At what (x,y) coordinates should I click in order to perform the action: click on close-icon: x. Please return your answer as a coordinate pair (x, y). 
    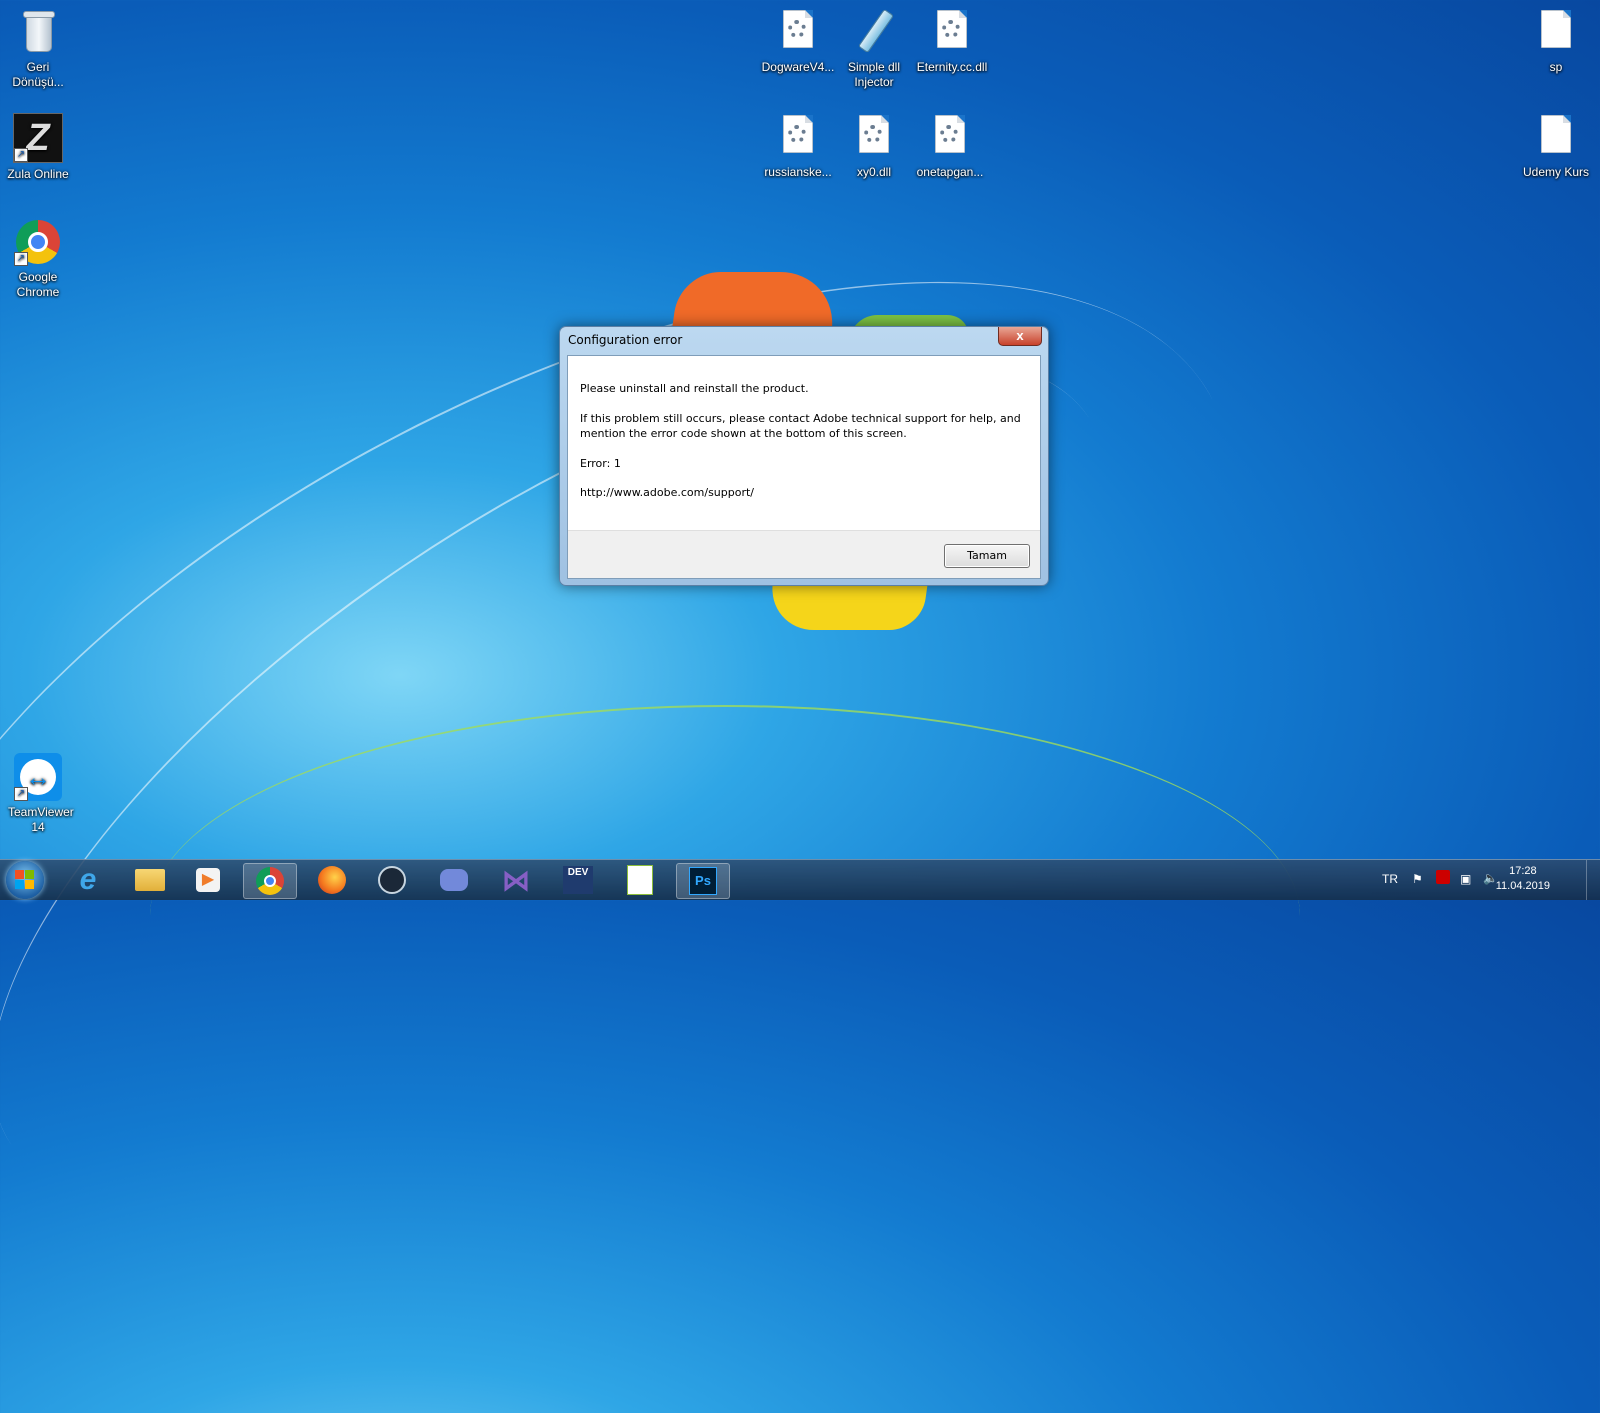
    Looking at the image, I should click on (1020, 335).